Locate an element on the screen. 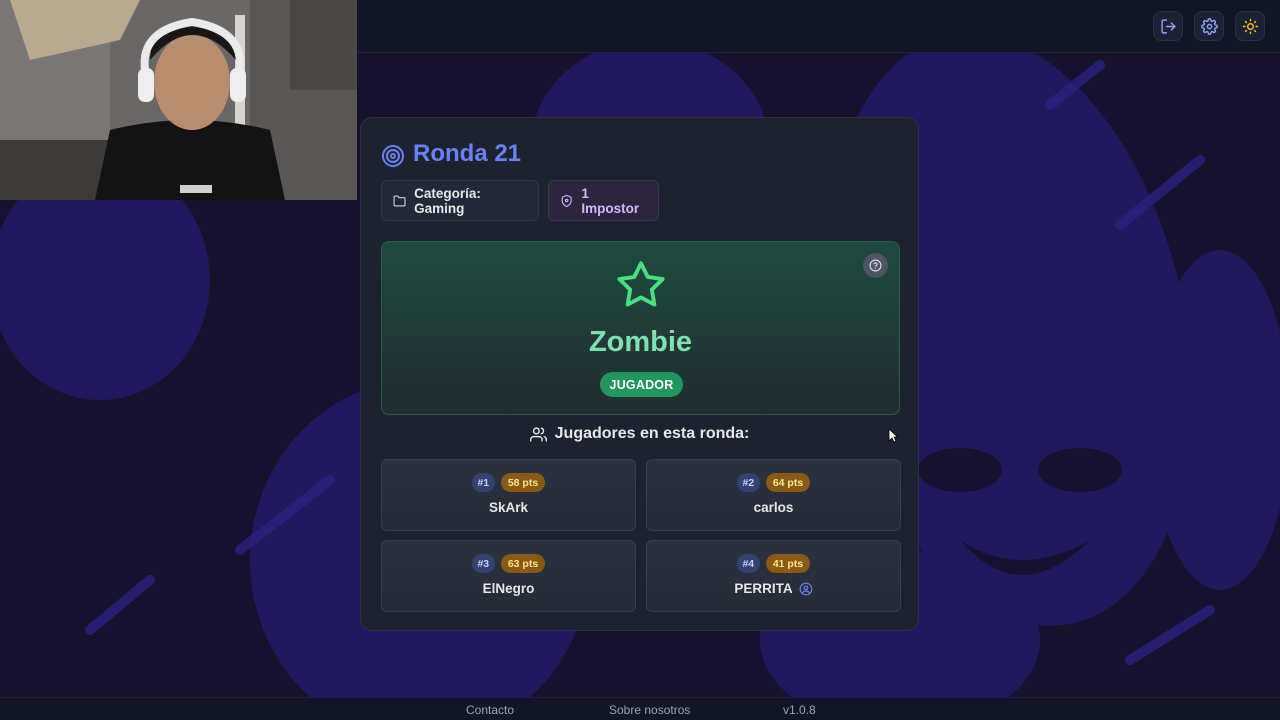 The image size is (1280, 720). round-title: Ronda 21 is located at coordinates (451, 154).